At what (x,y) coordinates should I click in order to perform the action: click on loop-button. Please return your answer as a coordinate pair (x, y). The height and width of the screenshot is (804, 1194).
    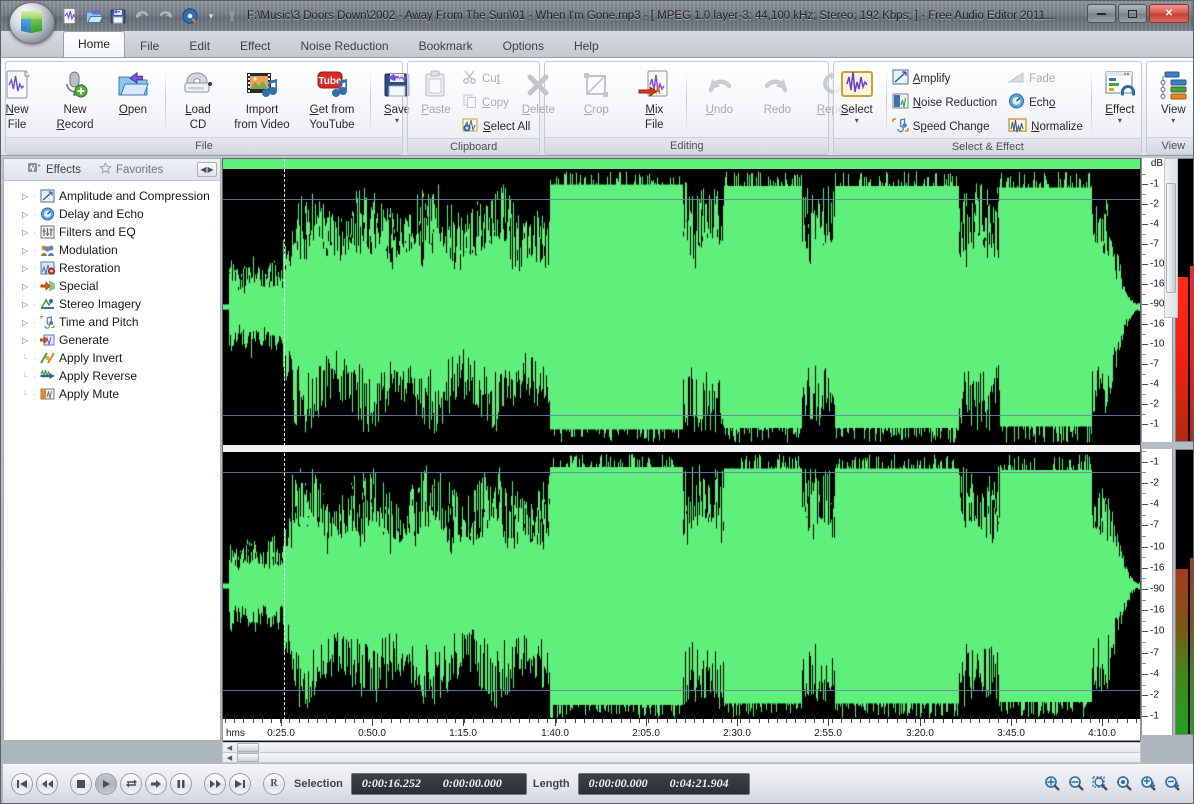
    Looking at the image, I should click on (131, 783).